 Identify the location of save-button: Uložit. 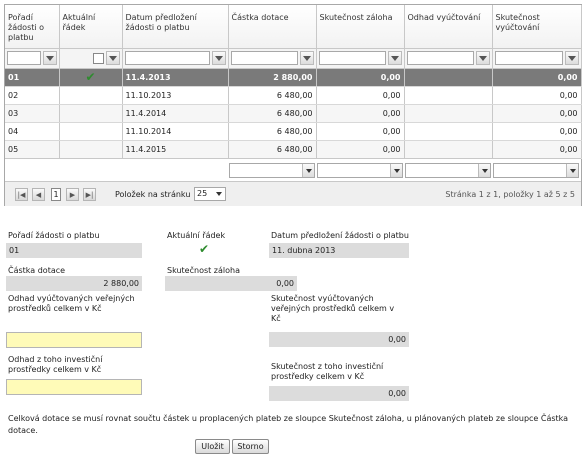
(212, 446).